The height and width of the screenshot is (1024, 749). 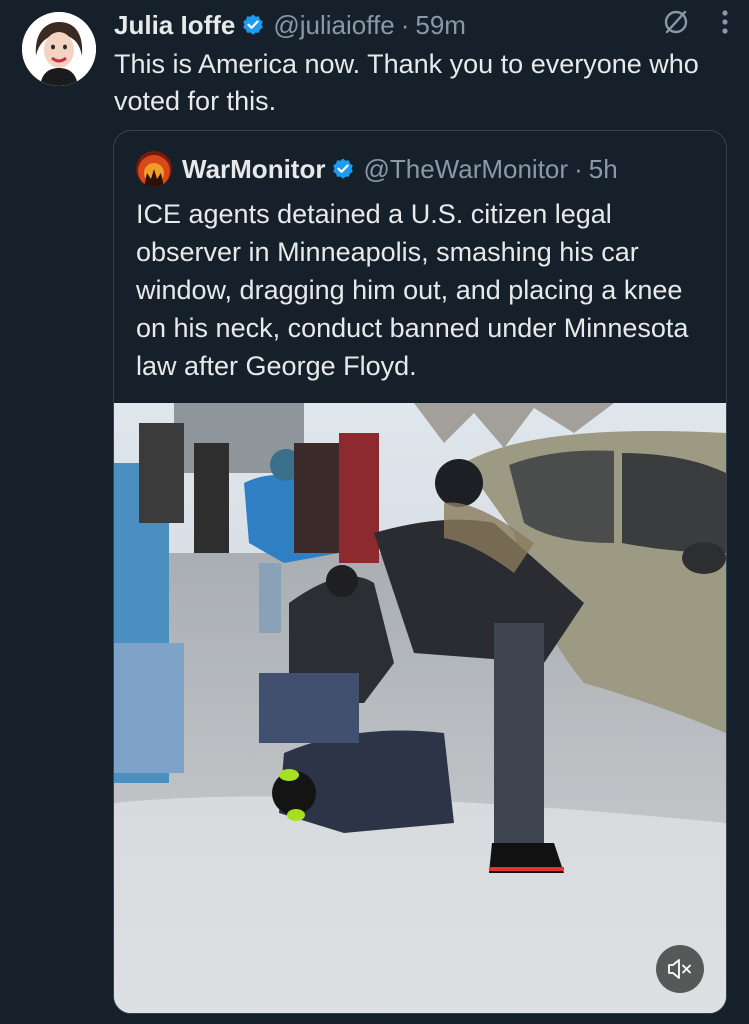 I want to click on quoted-author-handle: @TheWarMonitor, so click(x=465, y=169).